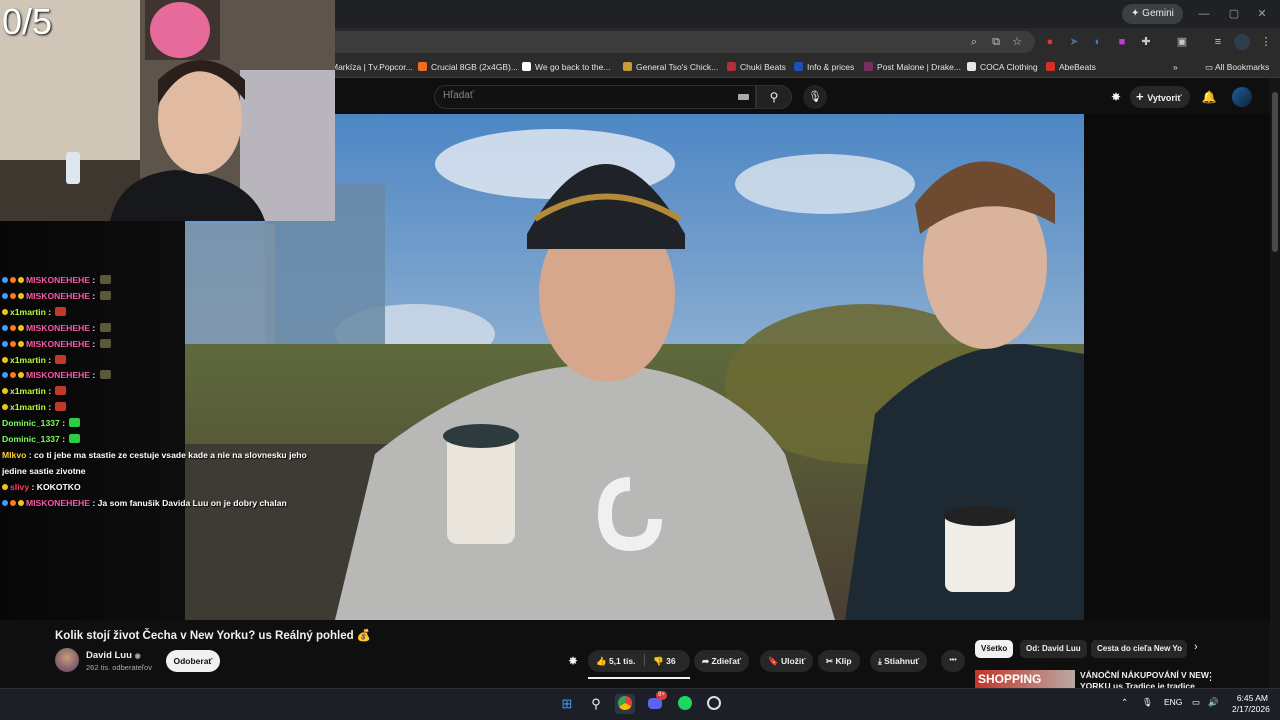  I want to click on chat-username: slivy, so click(19, 487).